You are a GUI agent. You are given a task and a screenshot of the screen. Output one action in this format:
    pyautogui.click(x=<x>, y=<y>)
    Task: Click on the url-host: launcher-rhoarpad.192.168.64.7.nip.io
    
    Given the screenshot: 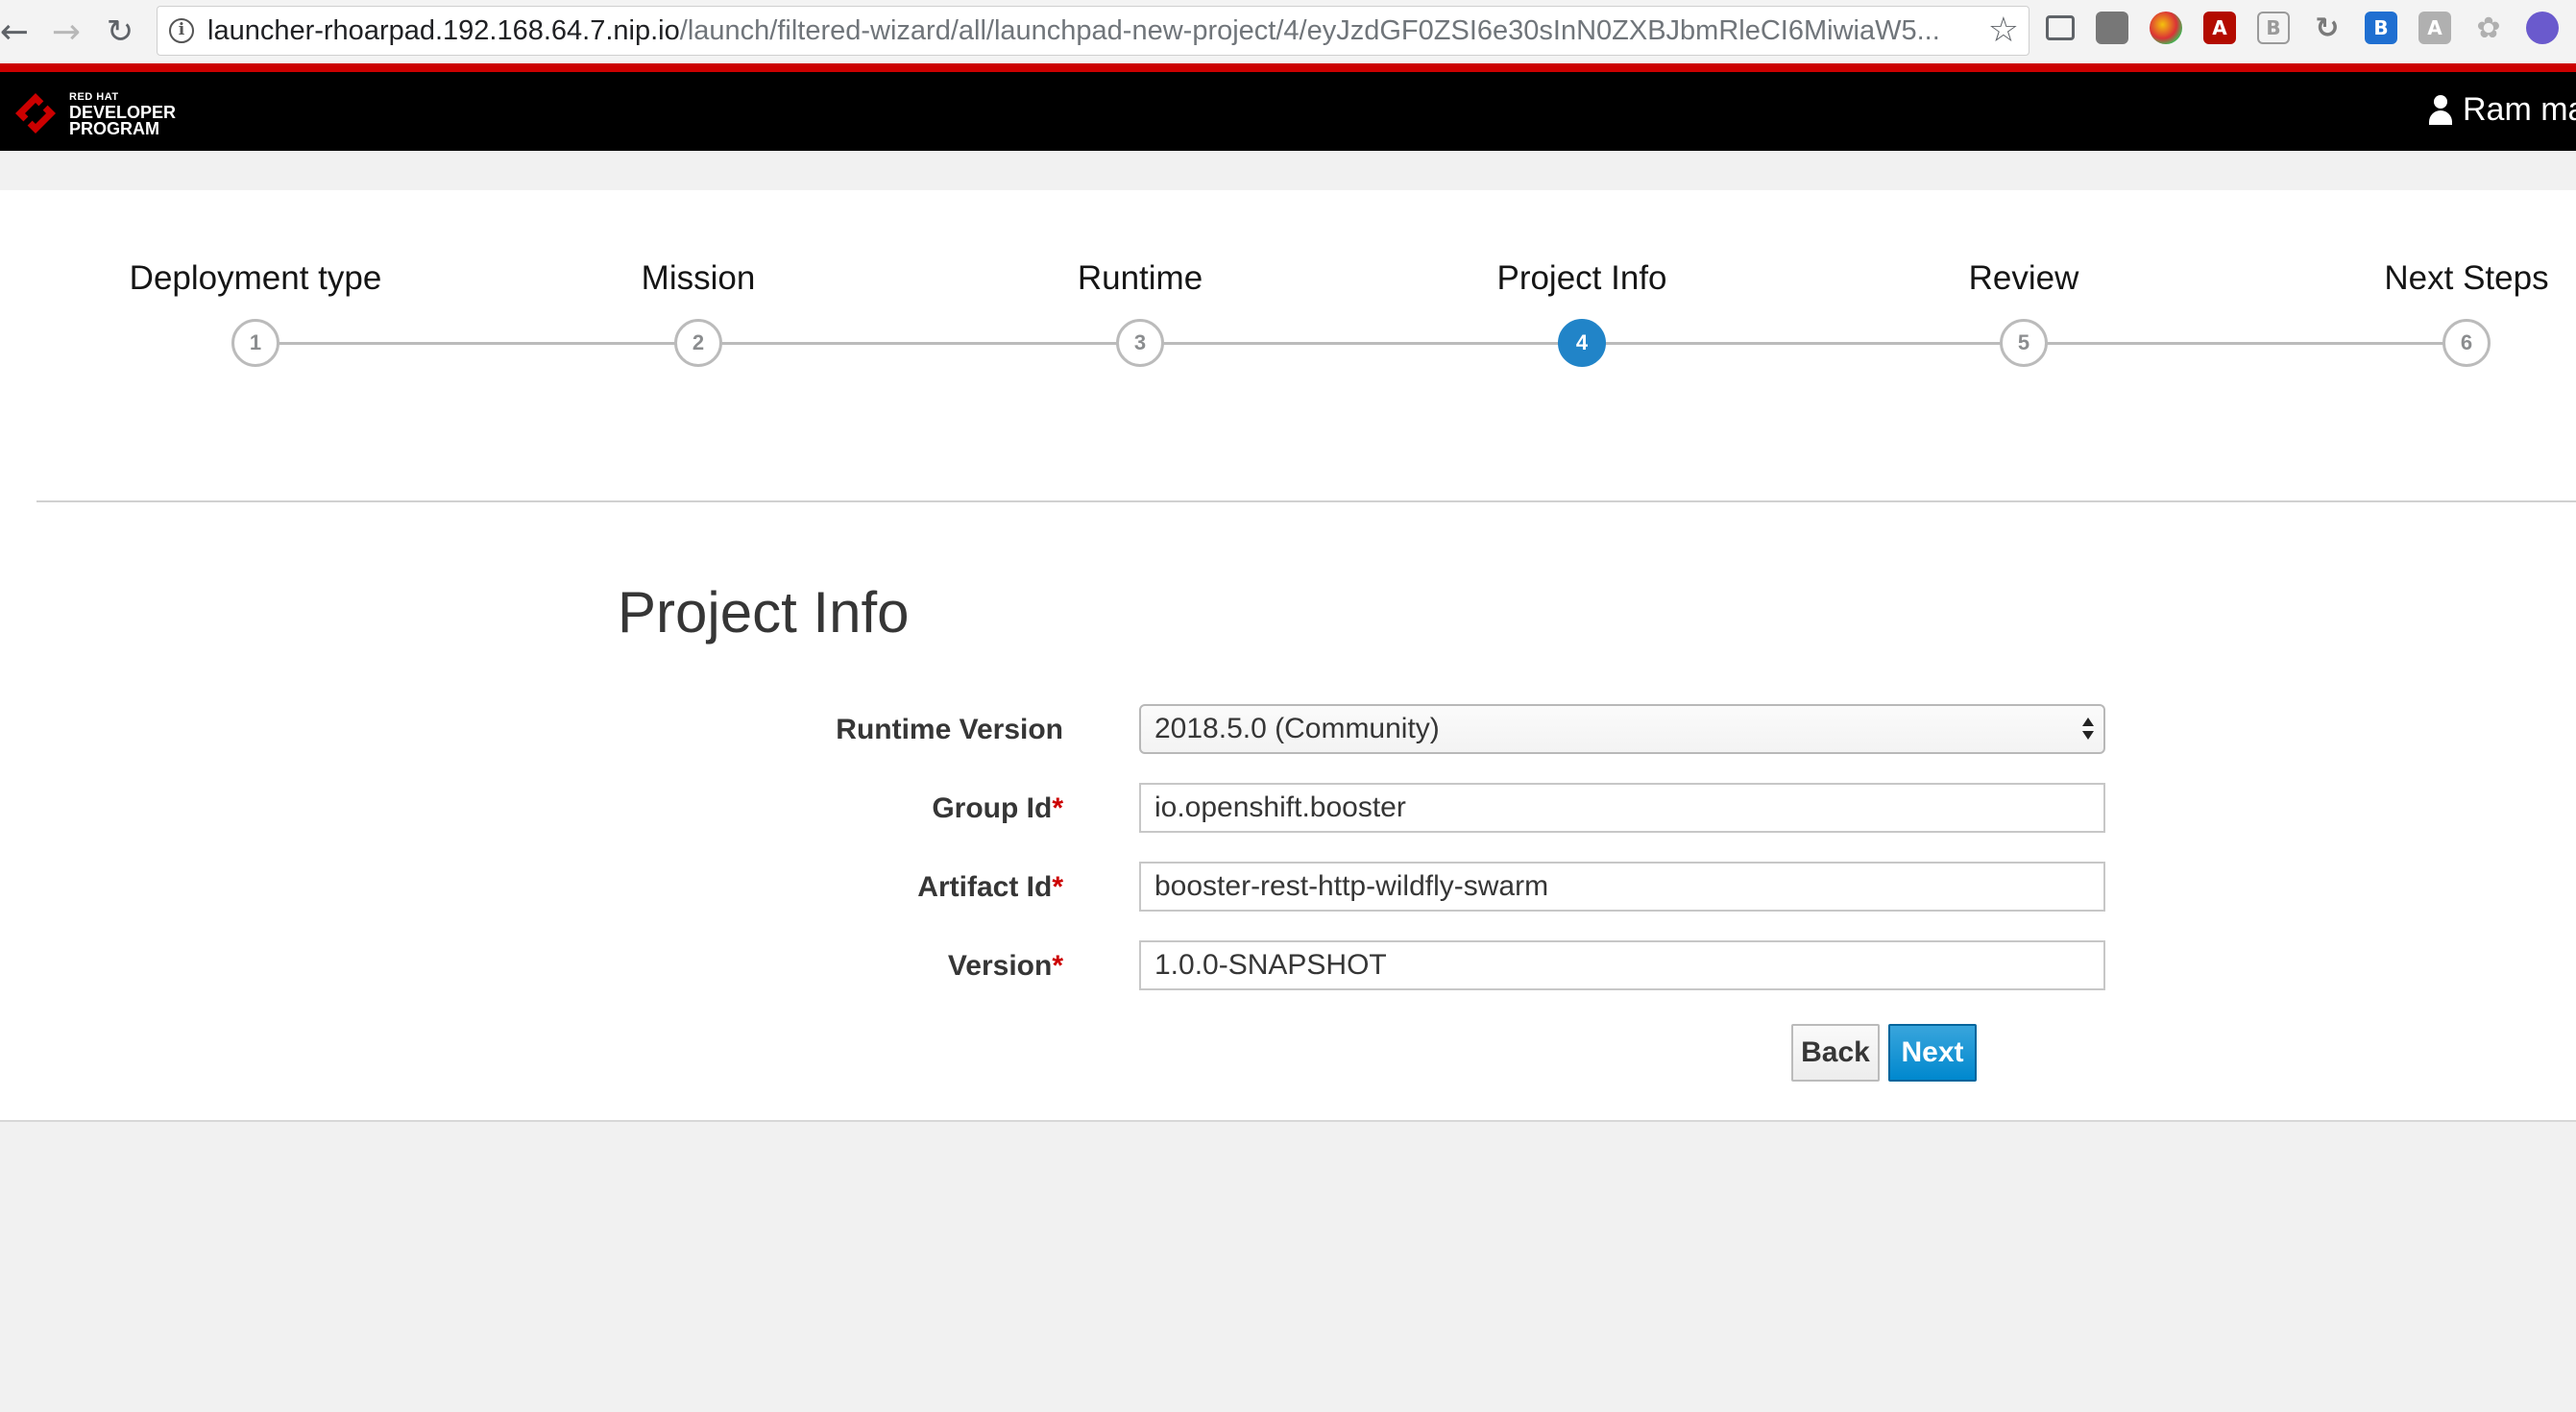 What is the action you would take?
    pyautogui.click(x=443, y=30)
    